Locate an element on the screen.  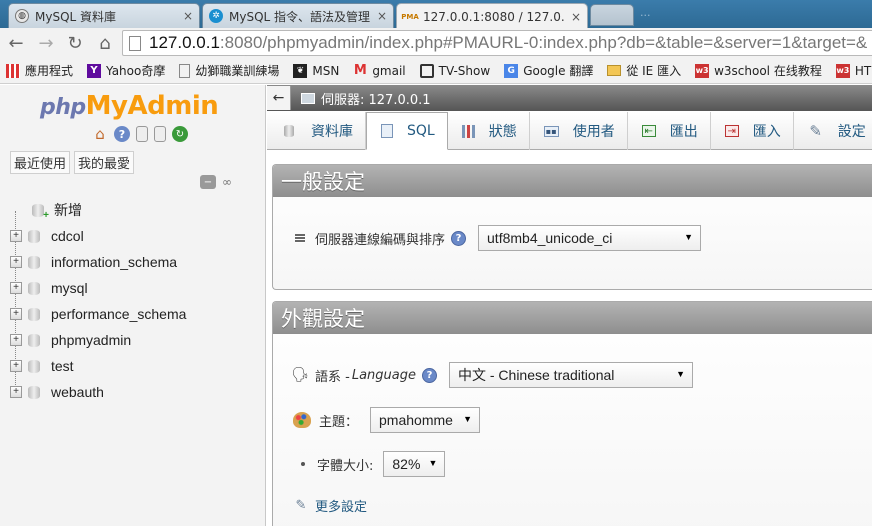
new-tab-button is located at coordinates (612, 15).